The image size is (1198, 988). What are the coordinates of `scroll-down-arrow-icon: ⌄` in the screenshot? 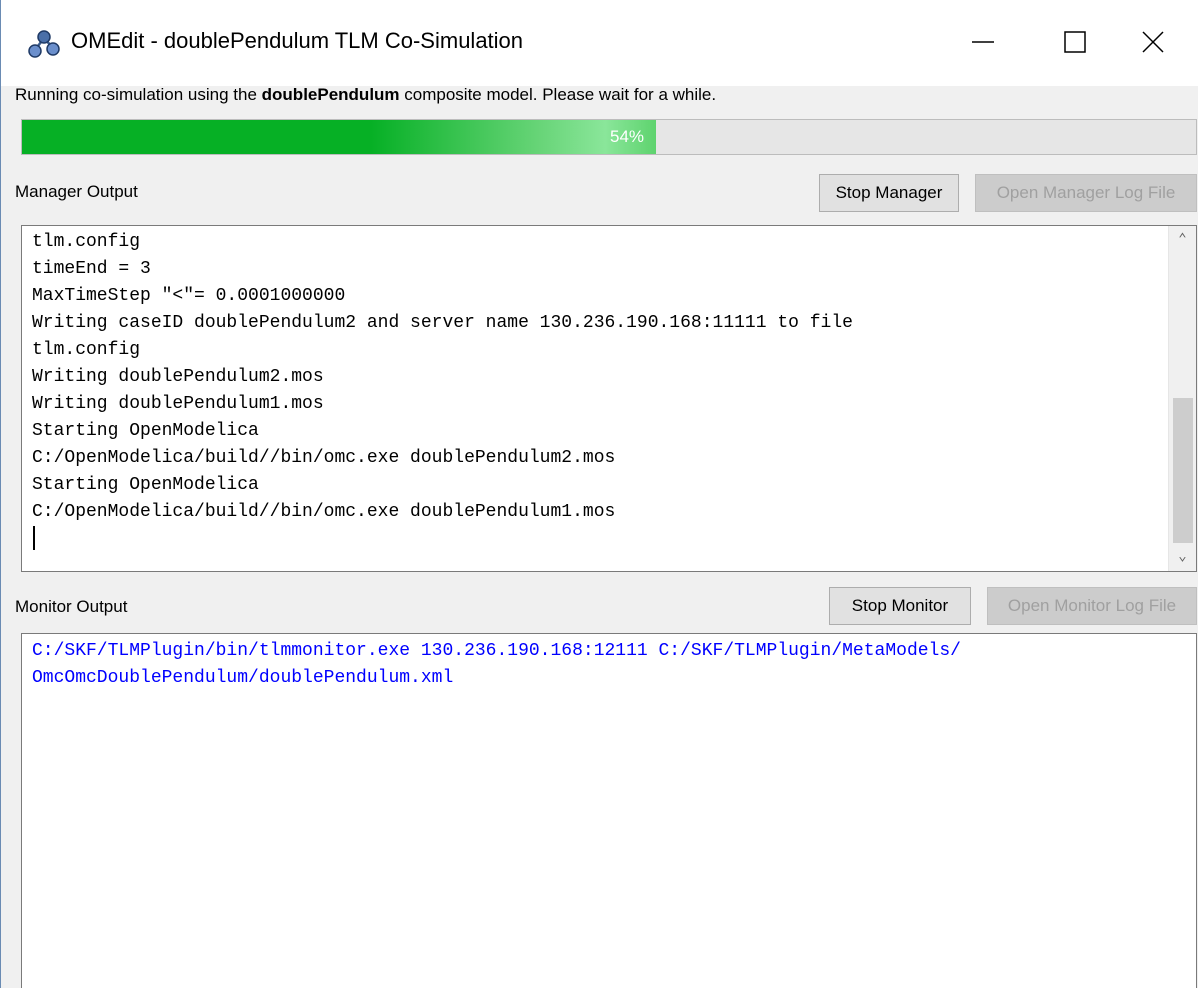 It's located at (1182, 557).